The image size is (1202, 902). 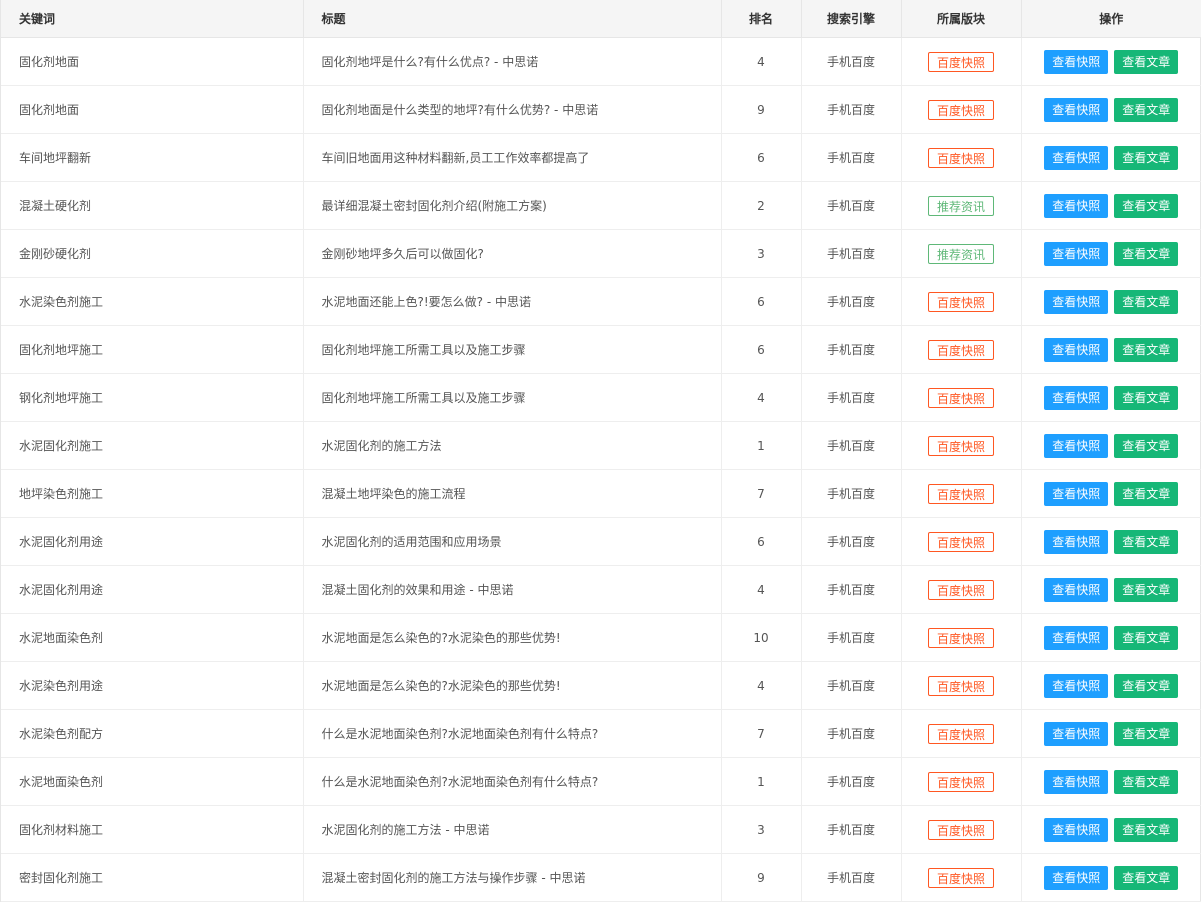 What do you see at coordinates (152, 493) in the screenshot?
I see `cell-keyword: 地坪染色剂施工` at bounding box center [152, 493].